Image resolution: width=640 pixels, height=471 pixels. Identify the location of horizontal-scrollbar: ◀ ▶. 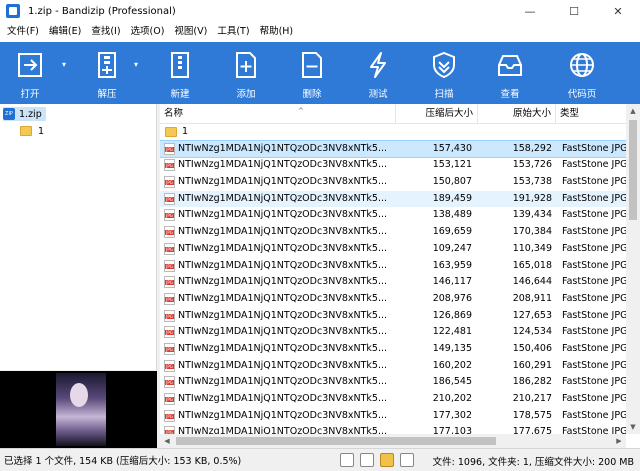
(393, 441).